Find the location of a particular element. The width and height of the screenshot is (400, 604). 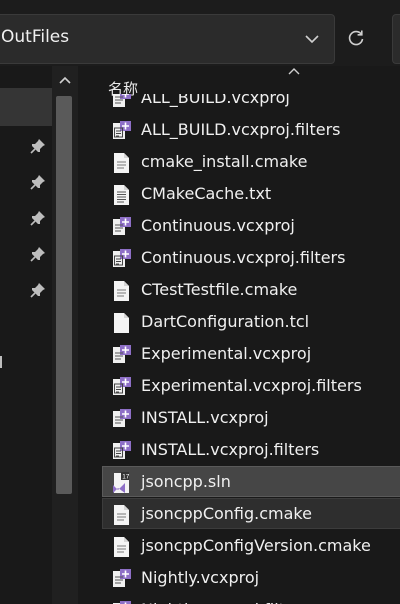

file-name: Continuous.vcxproj.filters is located at coordinates (243, 257).